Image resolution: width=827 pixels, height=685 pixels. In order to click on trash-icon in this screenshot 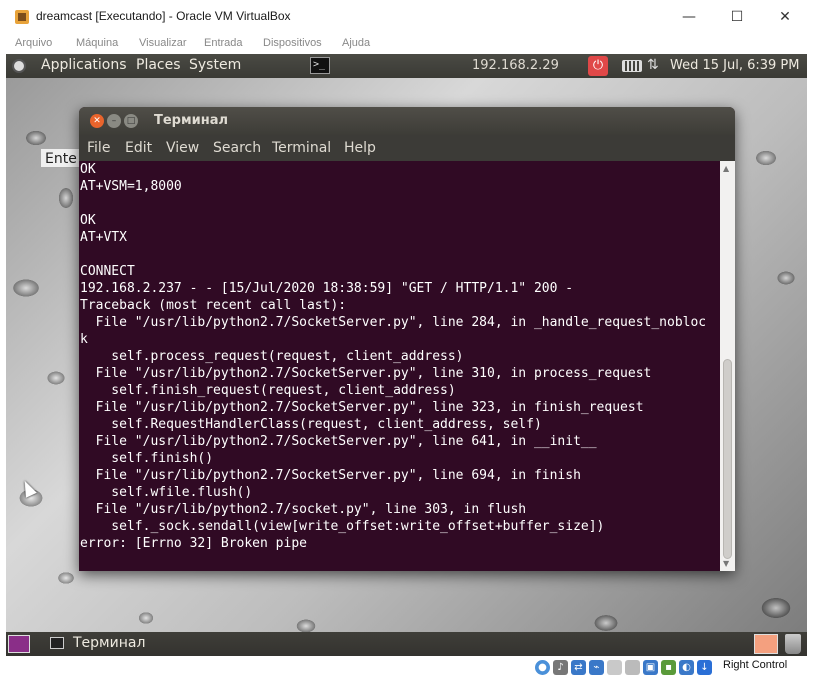, I will do `click(793, 644)`.